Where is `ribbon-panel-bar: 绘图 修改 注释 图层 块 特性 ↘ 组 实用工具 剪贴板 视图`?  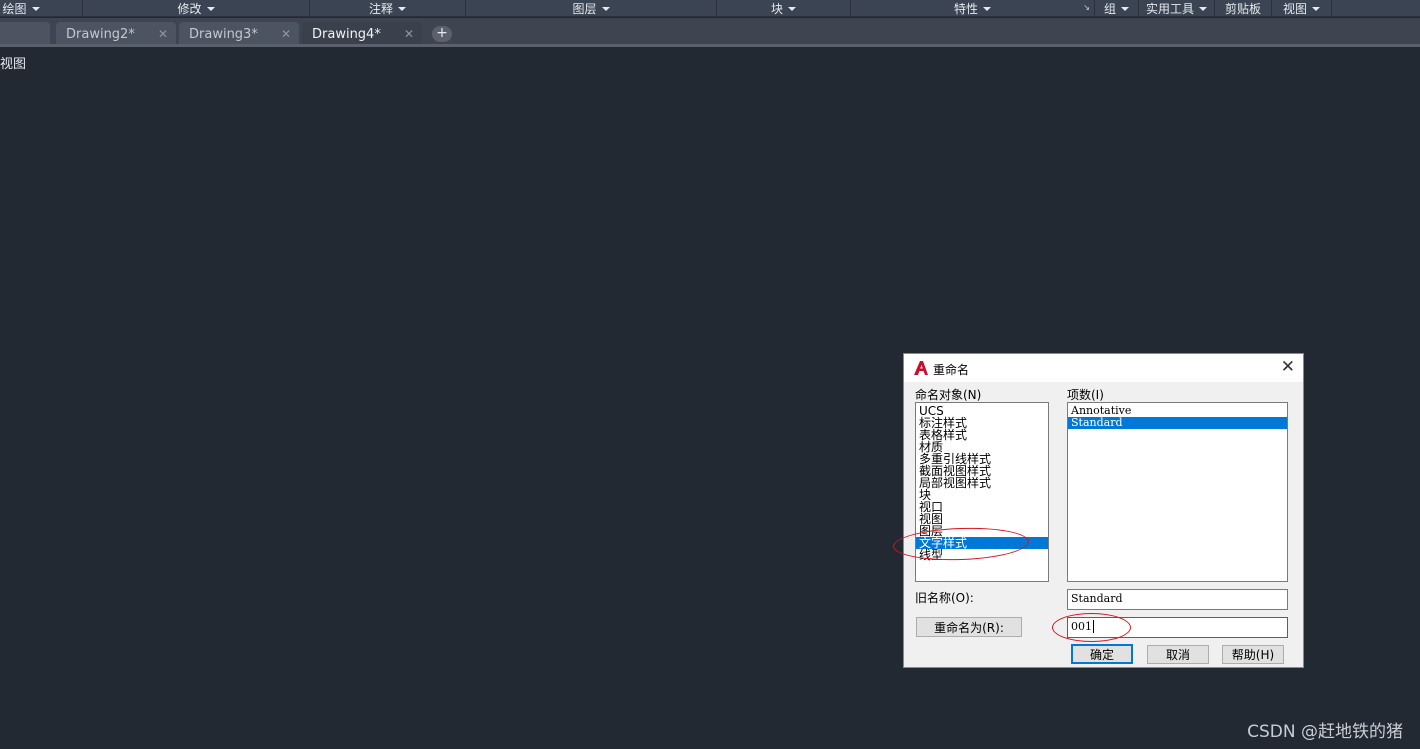
ribbon-panel-bar: 绘图 修改 注释 图层 块 特性 ↘ 组 实用工具 剪贴板 视图 is located at coordinates (710, 8).